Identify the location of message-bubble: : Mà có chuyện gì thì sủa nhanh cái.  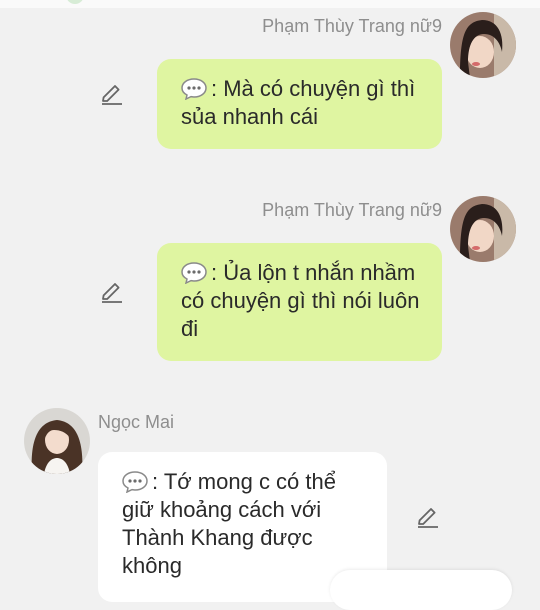
(299, 104).